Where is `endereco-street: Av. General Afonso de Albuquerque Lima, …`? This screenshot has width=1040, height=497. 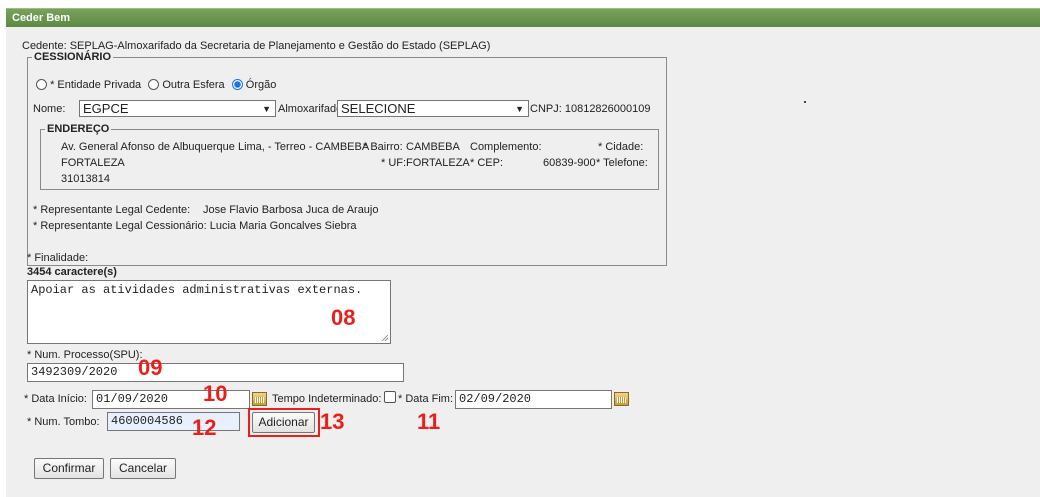 endereco-street: Av. General Afonso de Albuquerque Lima, … is located at coordinates (215, 147).